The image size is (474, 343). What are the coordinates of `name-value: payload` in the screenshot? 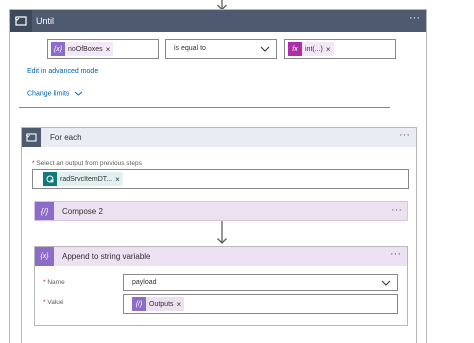 It's located at (144, 282).